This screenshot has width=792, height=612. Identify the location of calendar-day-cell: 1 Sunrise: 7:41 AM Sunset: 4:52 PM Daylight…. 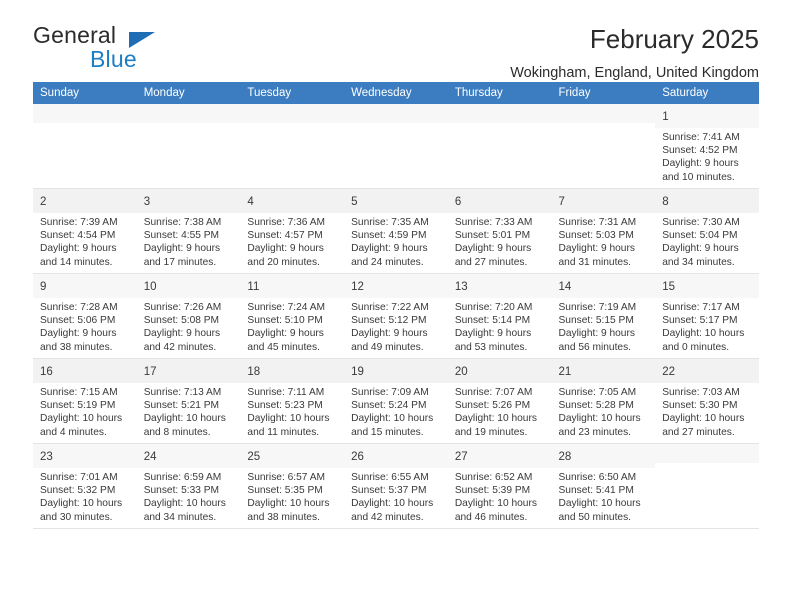
(707, 146).